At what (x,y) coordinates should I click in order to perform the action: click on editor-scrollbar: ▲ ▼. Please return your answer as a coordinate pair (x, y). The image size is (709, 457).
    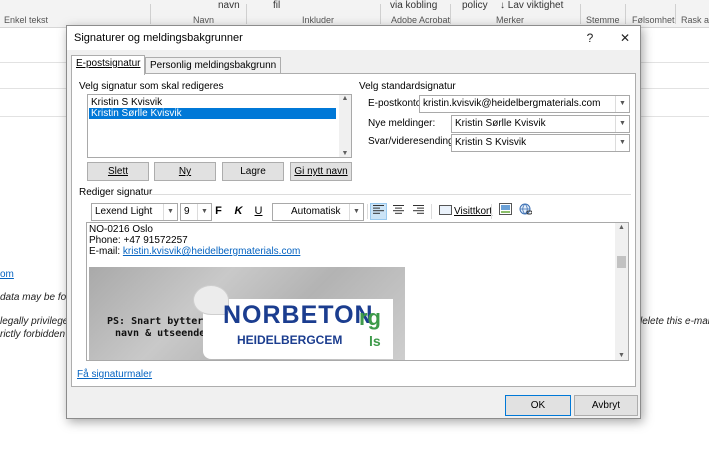
    Looking at the image, I should click on (621, 291).